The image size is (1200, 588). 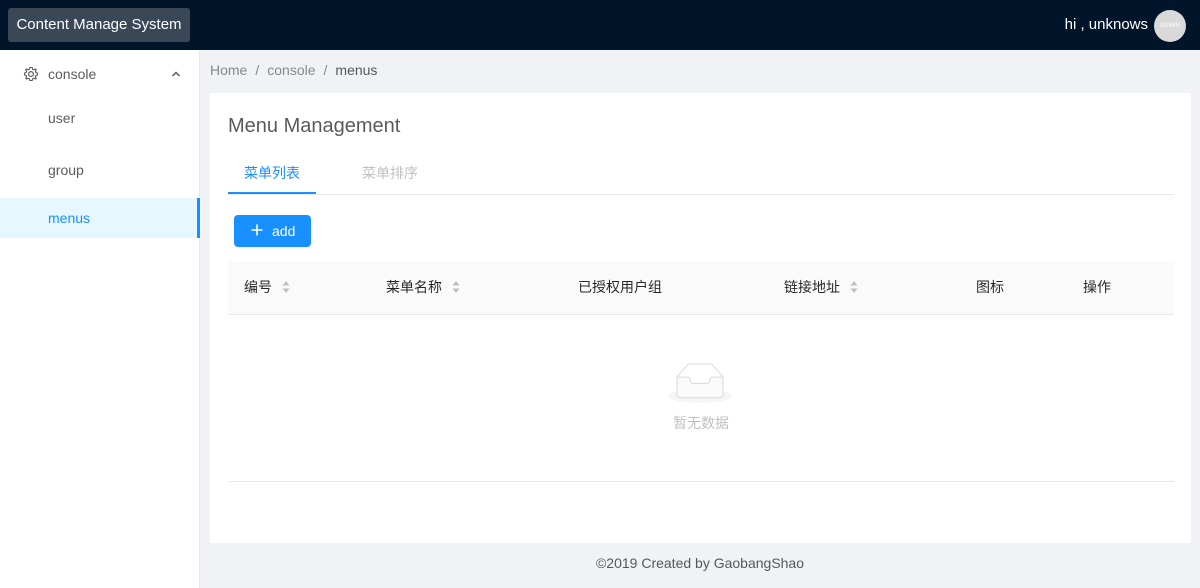 What do you see at coordinates (99, 74) in the screenshot?
I see `sidebar-group-console: console` at bounding box center [99, 74].